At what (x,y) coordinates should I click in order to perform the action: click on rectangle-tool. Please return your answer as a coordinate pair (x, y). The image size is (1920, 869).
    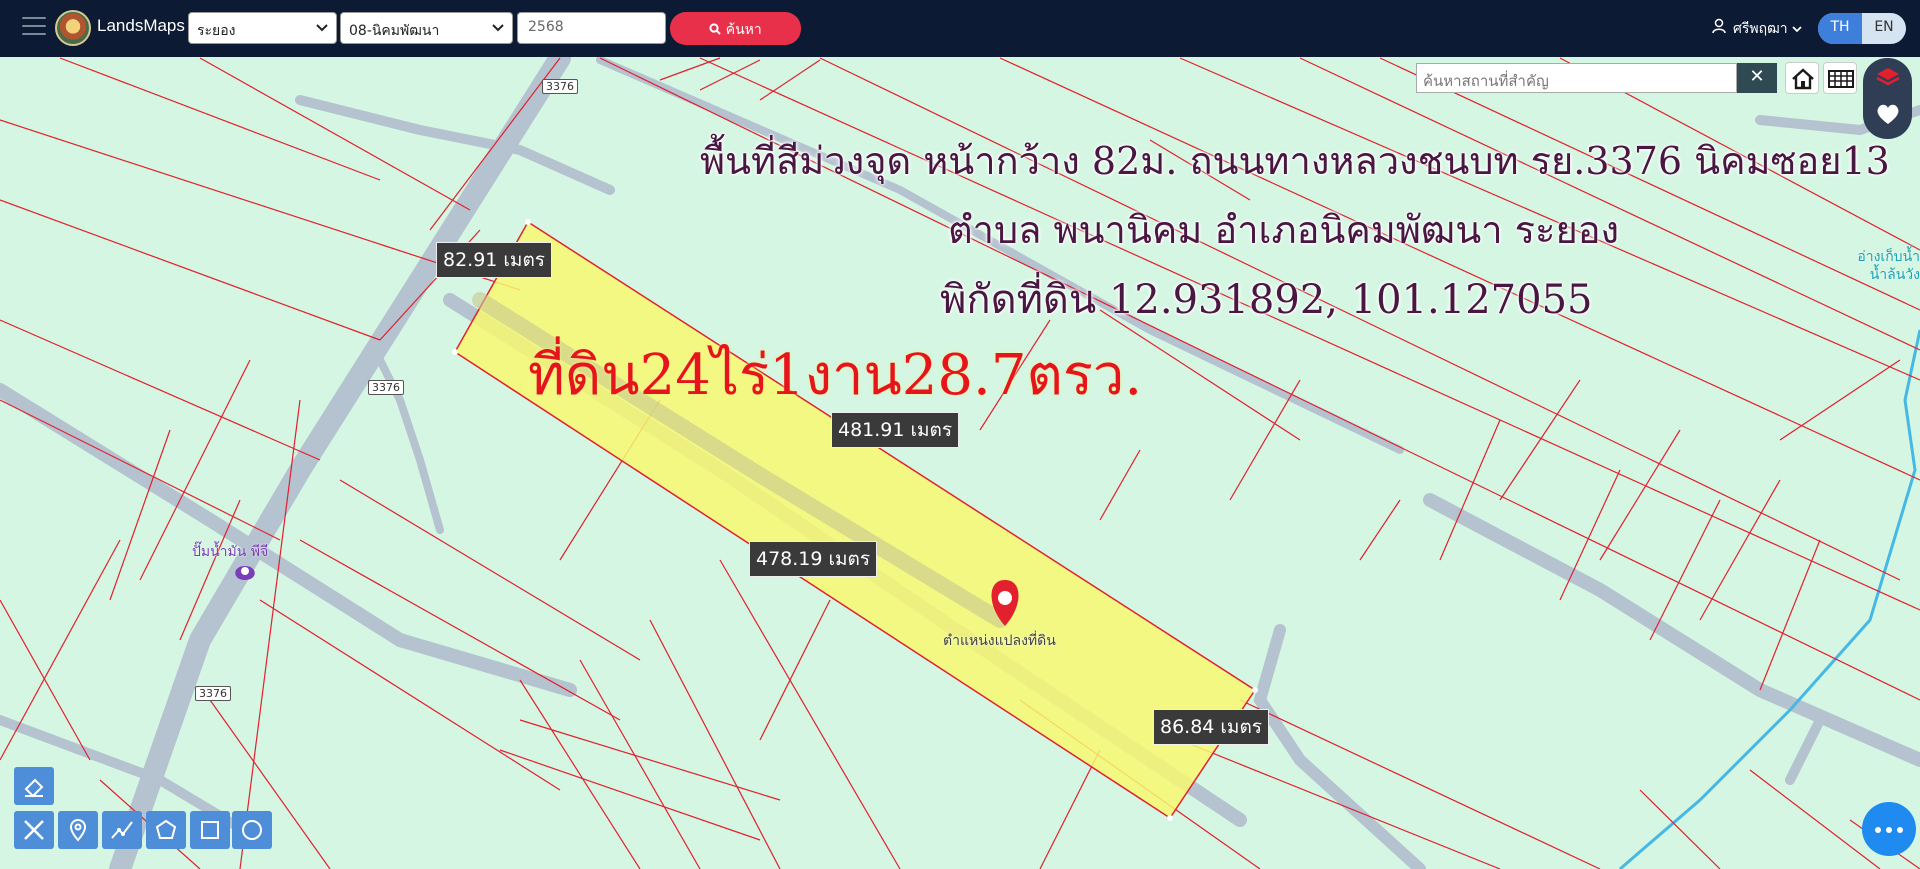
    Looking at the image, I should click on (210, 830).